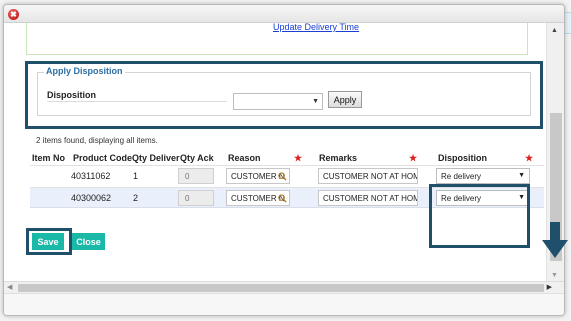 The width and height of the screenshot is (571, 321). What do you see at coordinates (97, 140) in the screenshot?
I see `items-found-text: 2 items found, displaying all items.` at bounding box center [97, 140].